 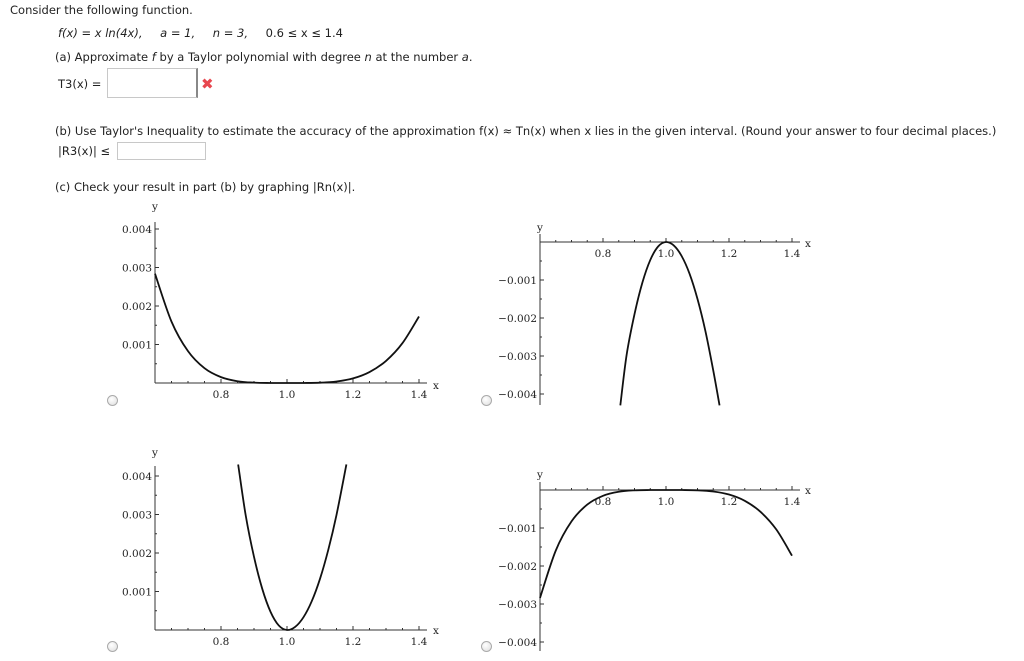 I want to click on graph-2: 0.8 1.0 1.2 1.4 −0.001 −0.002 −0.003 −0.004 y x, so click(x=654, y=314).